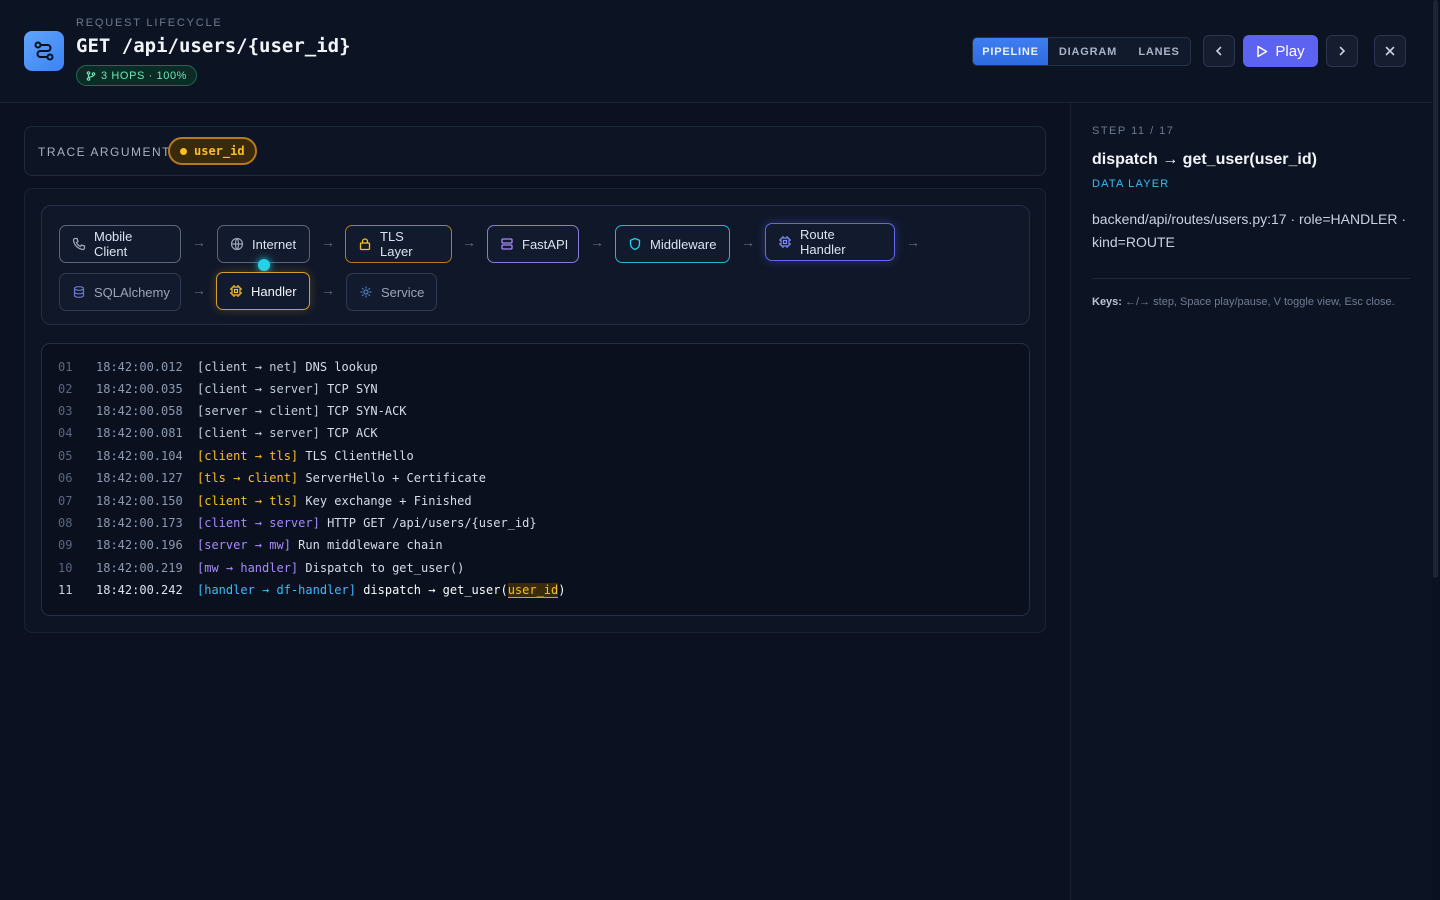 The width and height of the screenshot is (1440, 900). What do you see at coordinates (1204, 159) in the screenshot?
I see `step-title: dispatch → get_user(user_id)` at bounding box center [1204, 159].